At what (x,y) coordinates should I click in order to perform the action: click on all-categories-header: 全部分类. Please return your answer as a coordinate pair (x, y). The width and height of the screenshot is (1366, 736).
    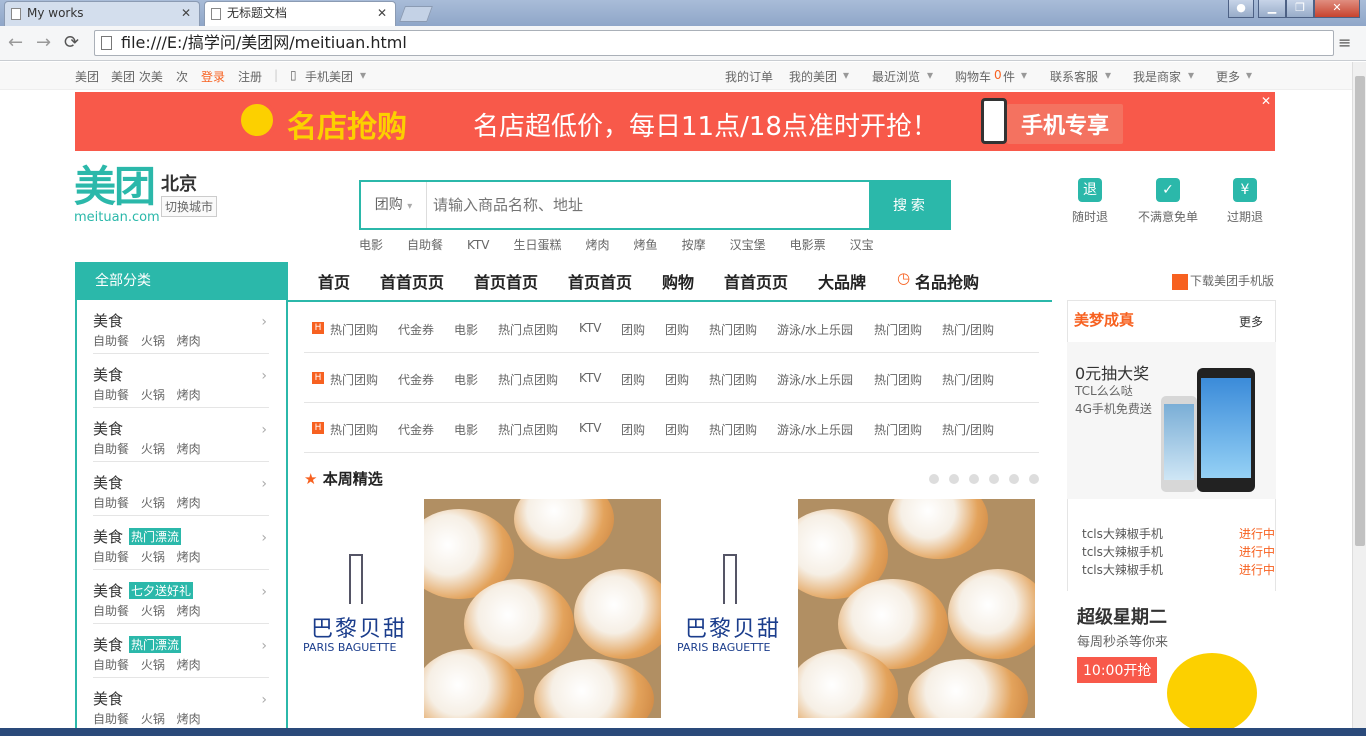
    Looking at the image, I should click on (181, 281).